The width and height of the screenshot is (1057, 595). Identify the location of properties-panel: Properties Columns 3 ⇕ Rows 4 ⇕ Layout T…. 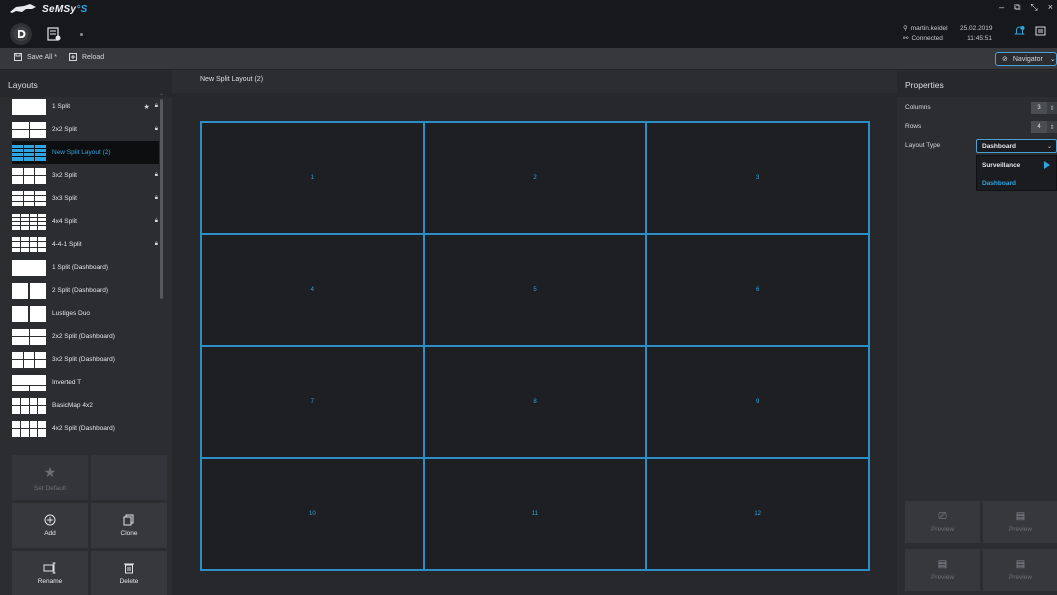
(977, 333).